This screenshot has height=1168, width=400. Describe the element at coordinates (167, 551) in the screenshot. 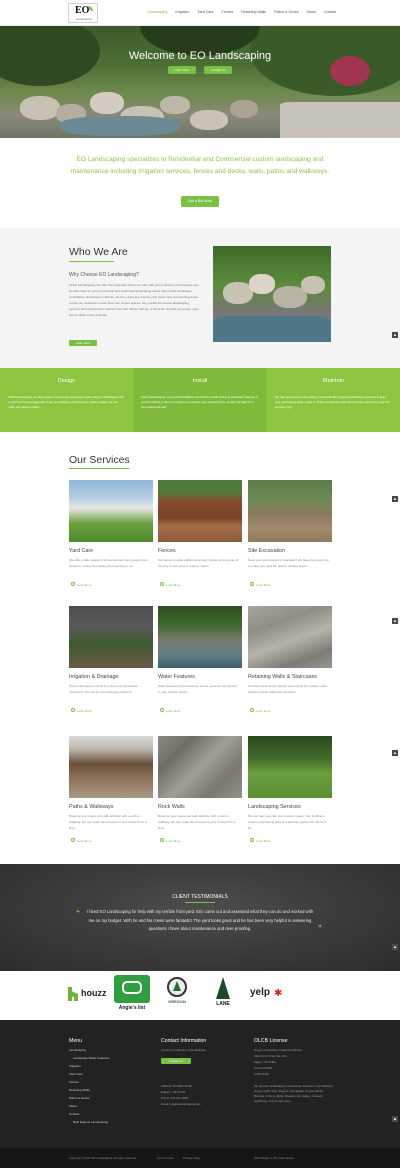

I see `service-title: Fences` at that location.